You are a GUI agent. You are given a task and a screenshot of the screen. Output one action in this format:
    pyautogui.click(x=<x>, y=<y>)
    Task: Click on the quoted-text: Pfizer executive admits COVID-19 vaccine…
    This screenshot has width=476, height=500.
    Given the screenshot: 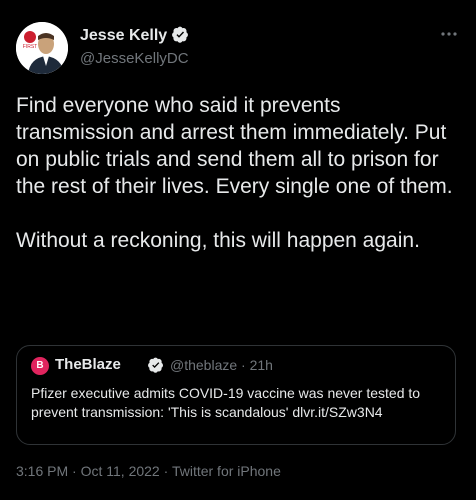 What is the action you would take?
    pyautogui.click(x=226, y=402)
    